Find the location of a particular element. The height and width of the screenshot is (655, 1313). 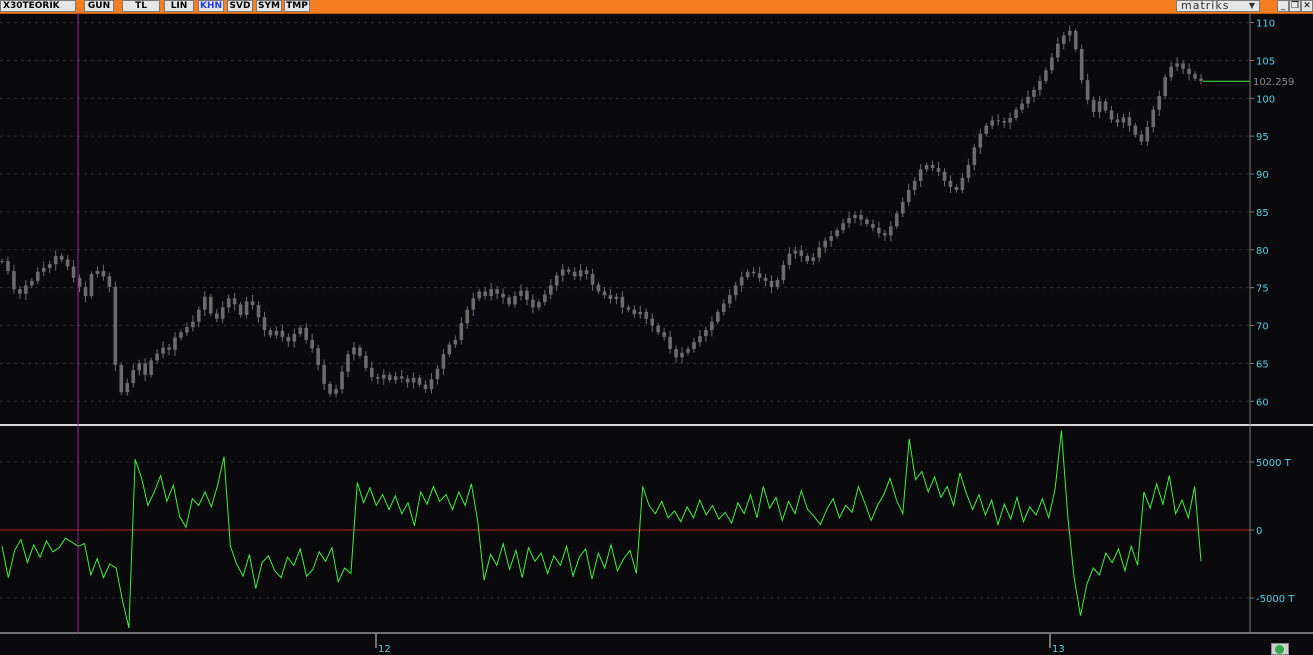

tmp-button: TMP is located at coordinates (297, 6).